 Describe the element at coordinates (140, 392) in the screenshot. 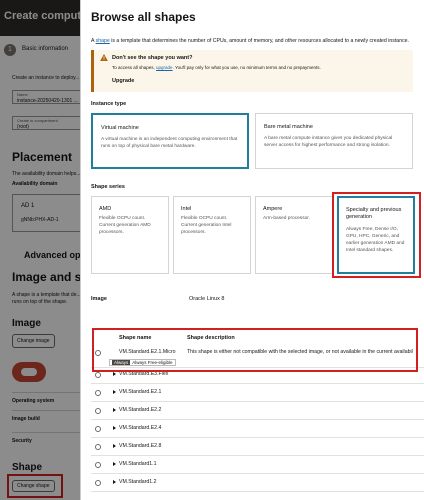

I see `shape-name: VM.Standard.E2.1` at that location.